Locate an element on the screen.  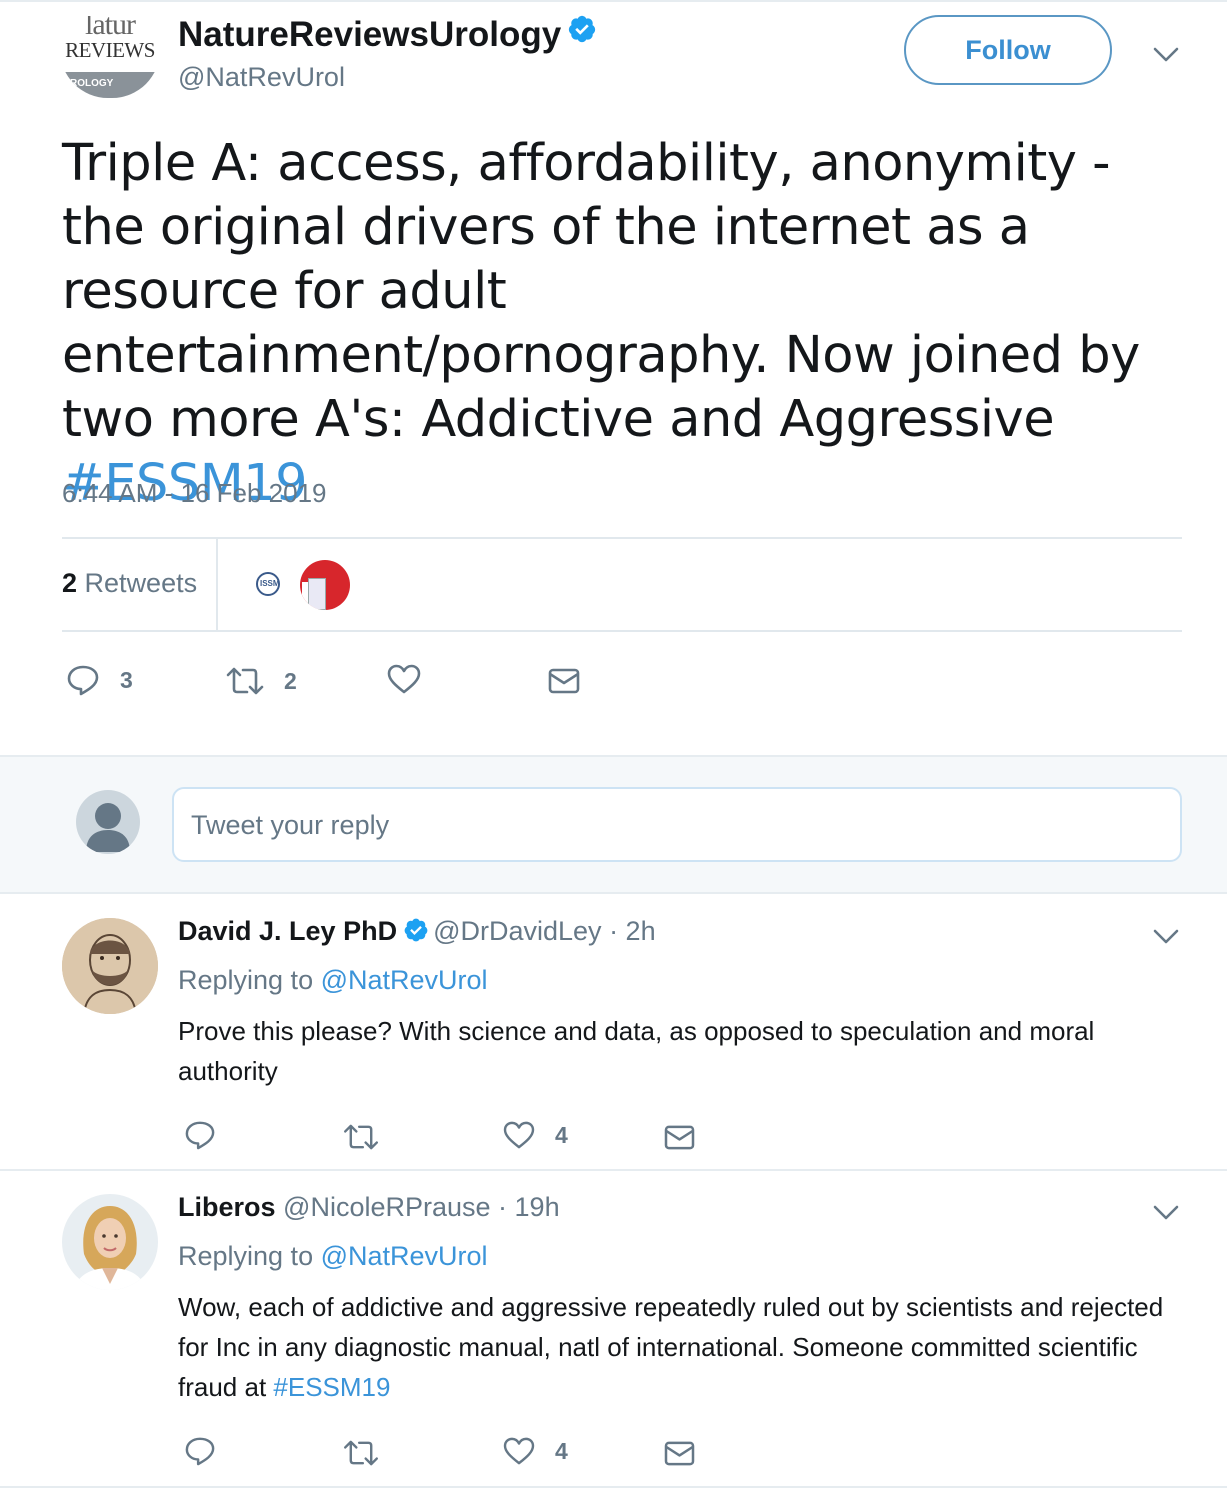
stats-divider-top is located at coordinates (622, 538).